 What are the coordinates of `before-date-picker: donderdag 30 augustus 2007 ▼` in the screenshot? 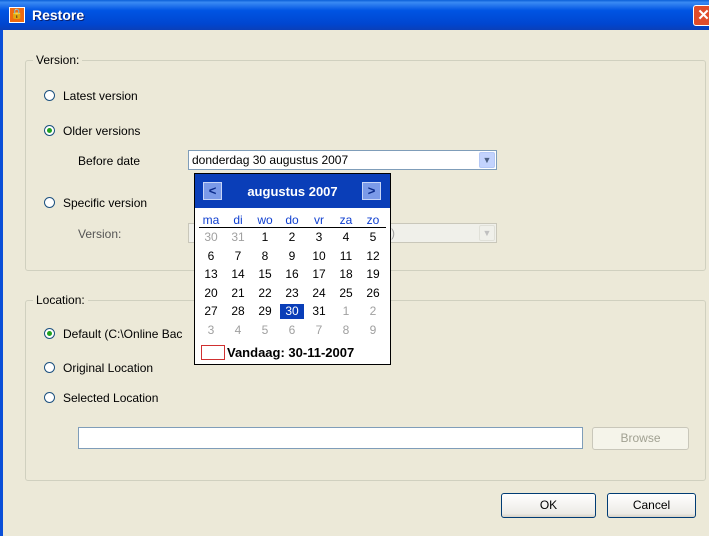 It's located at (342, 160).